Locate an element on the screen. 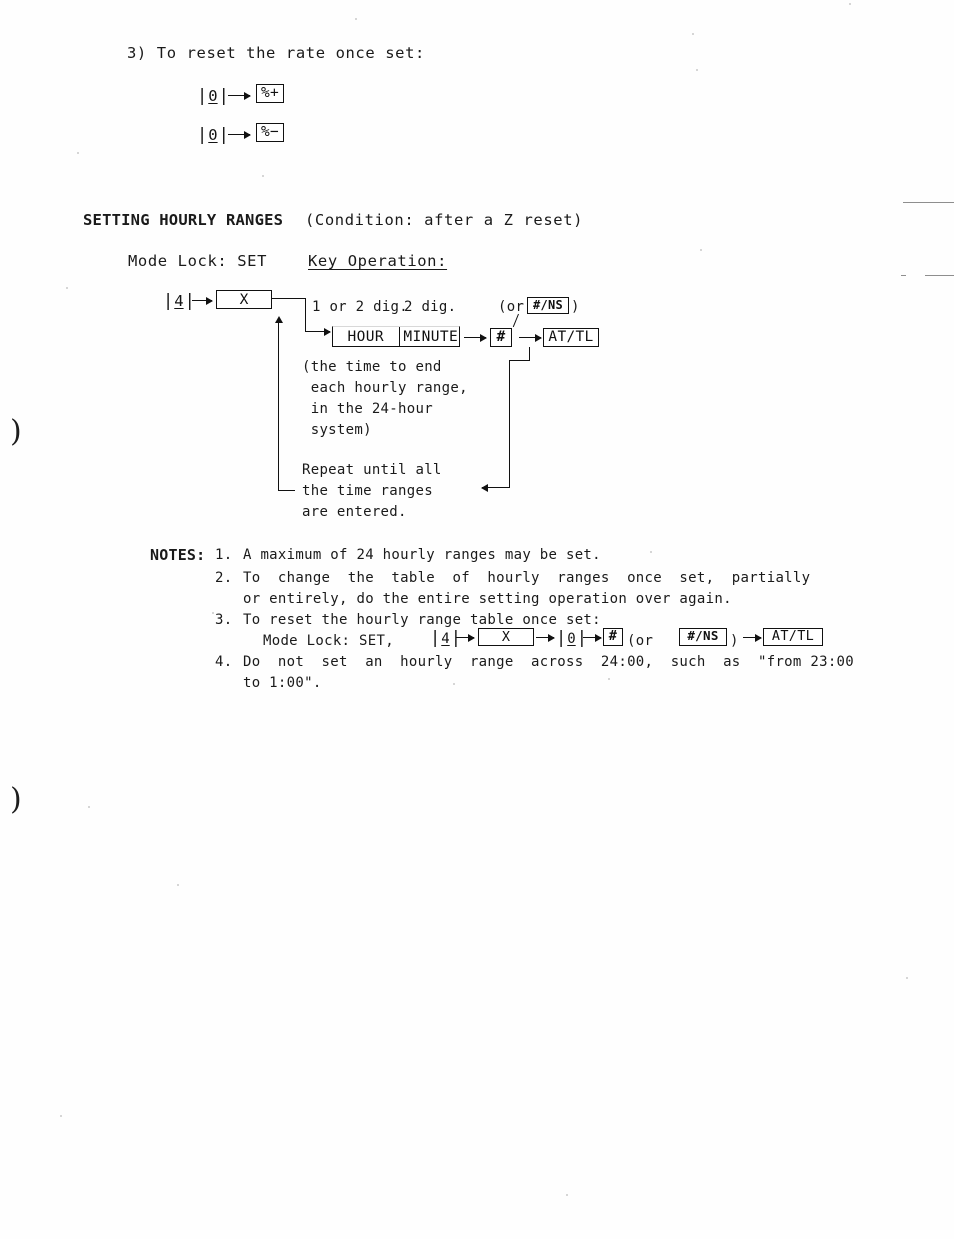 This screenshot has height=1239, width=954. mode-lock-label: Mode Lock: SET is located at coordinates (198, 261).